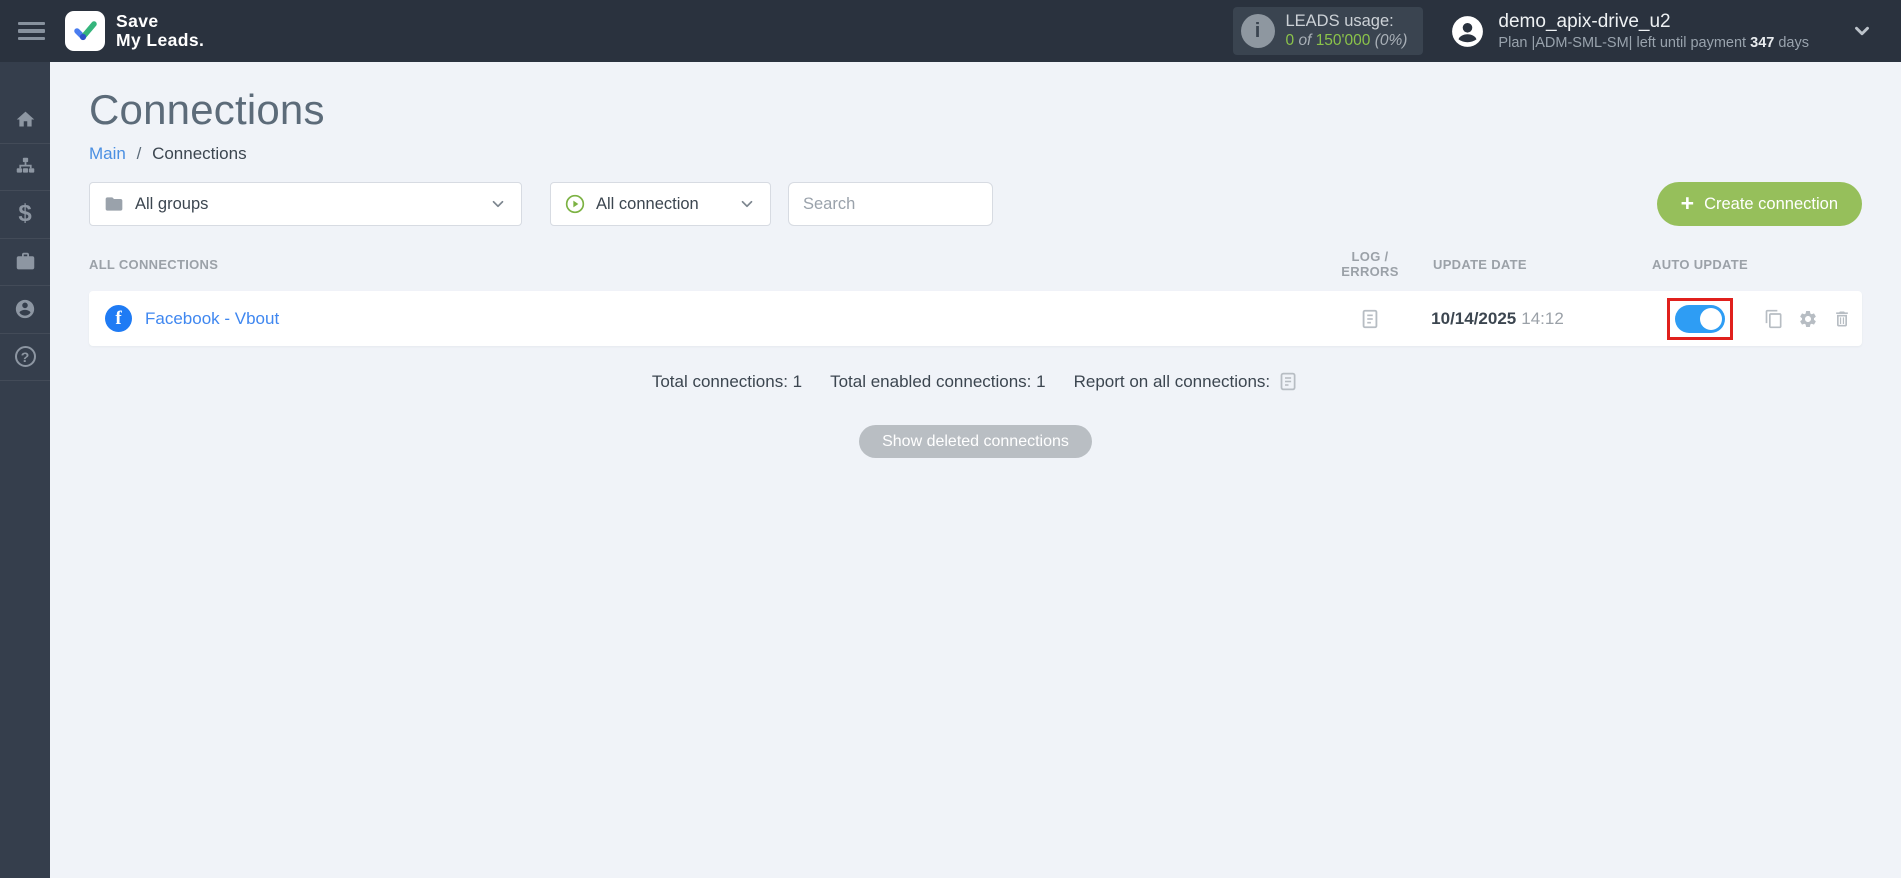 The image size is (1901, 878). I want to click on breadcrumb-main-link: Main, so click(107, 153).